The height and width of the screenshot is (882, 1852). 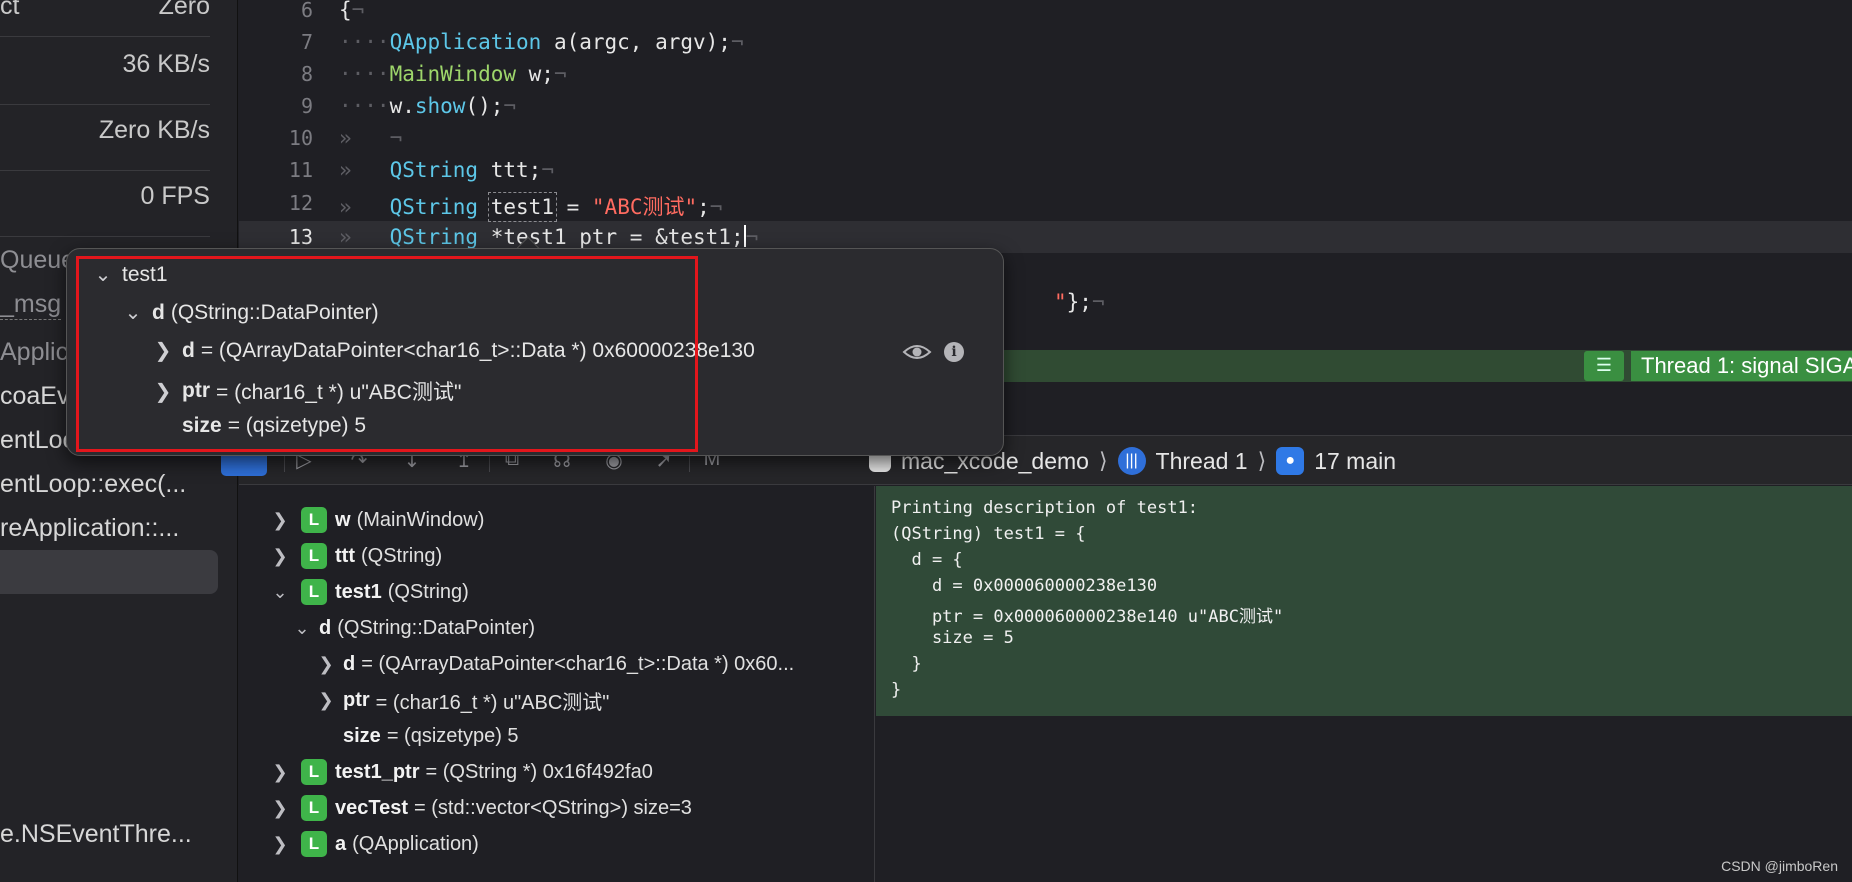 I want to click on code-line: 6 {¬, so click(x=1045, y=13).